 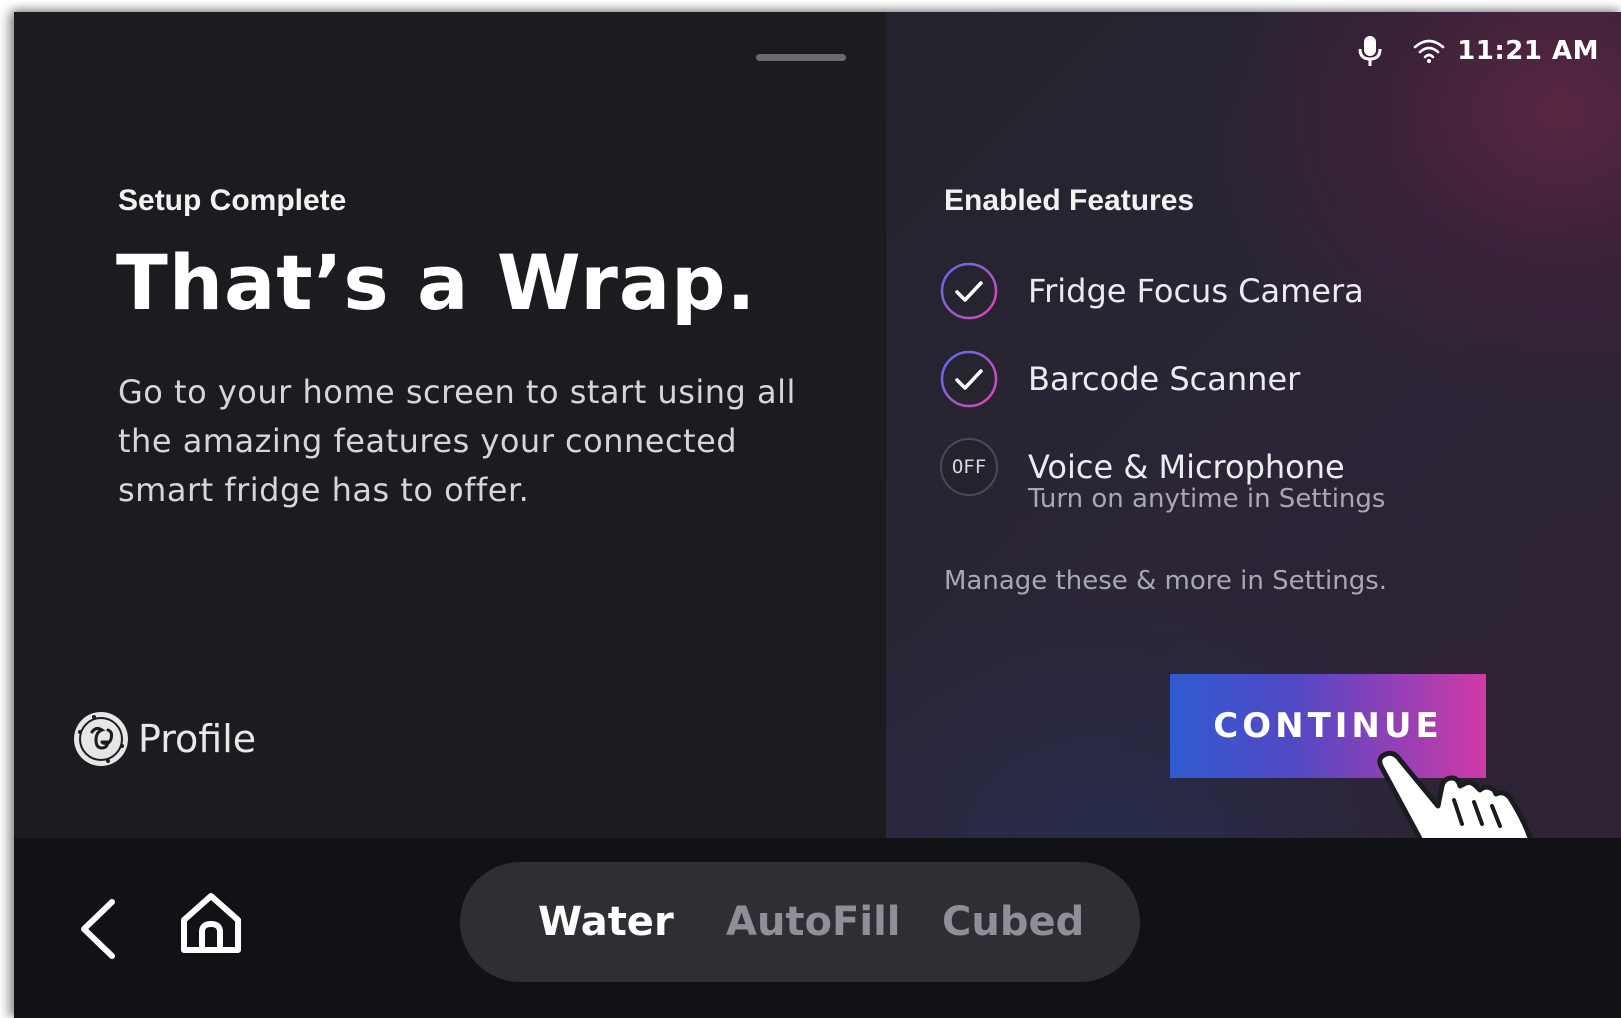 What do you see at coordinates (1164, 379) in the screenshot?
I see `feature-name: Barcode Scanner` at bounding box center [1164, 379].